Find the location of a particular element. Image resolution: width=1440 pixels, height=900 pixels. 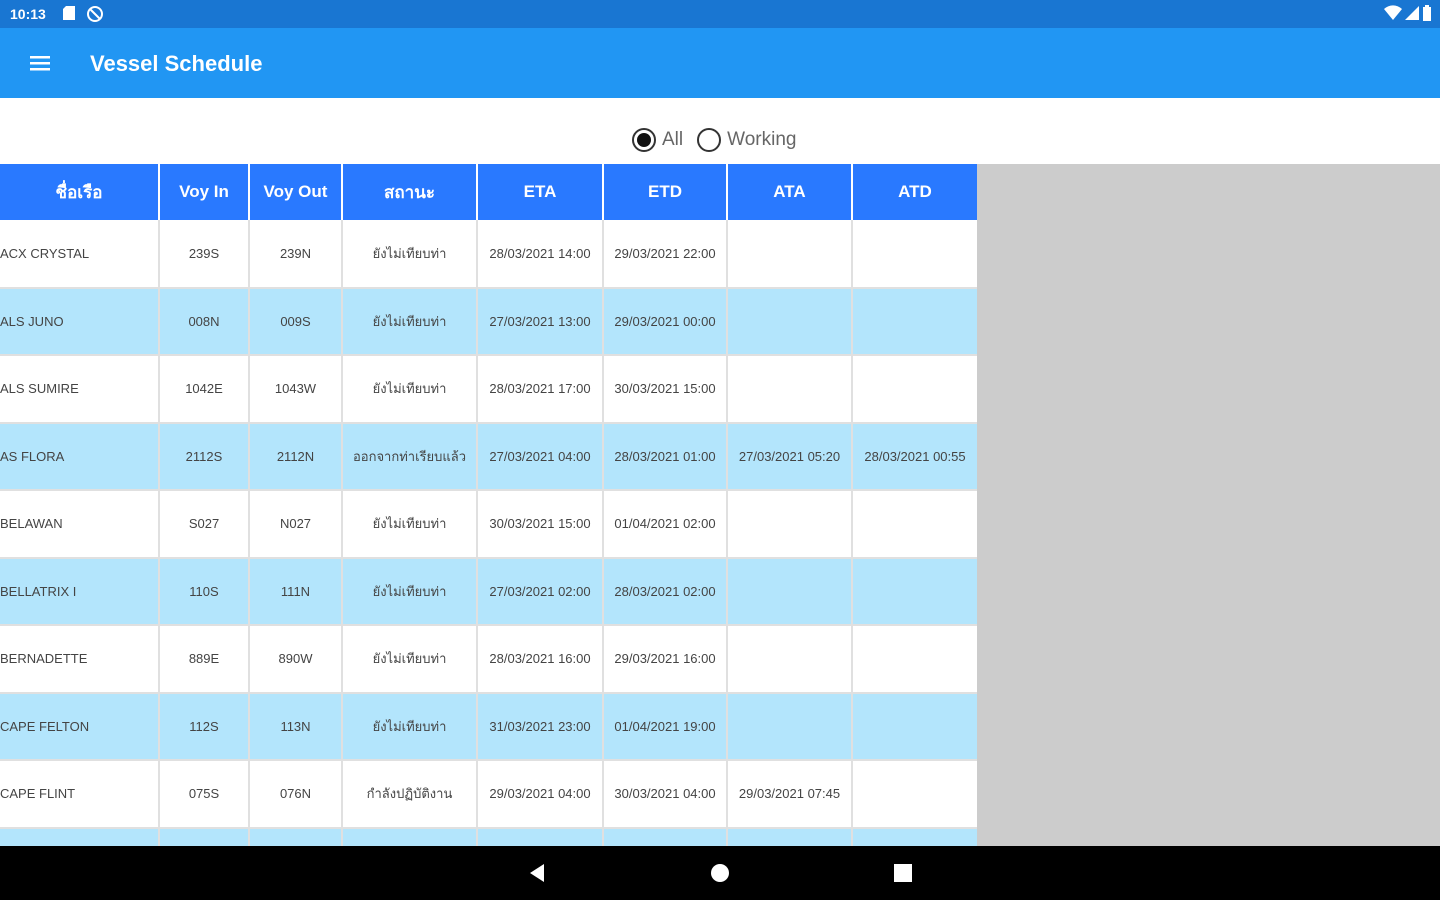

column-header-voy-out: Voy Out is located at coordinates (296, 192).